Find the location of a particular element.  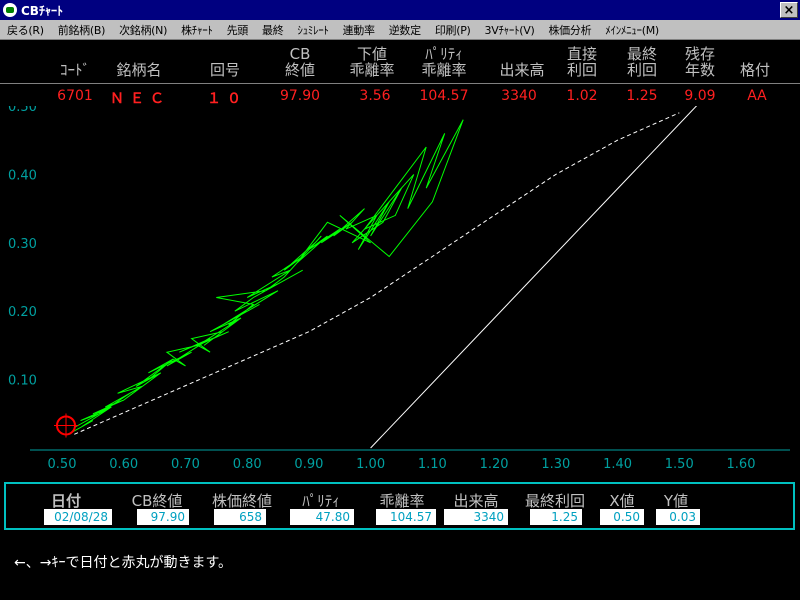

header-cb-close-line1: CB is located at coordinates (300, 54).